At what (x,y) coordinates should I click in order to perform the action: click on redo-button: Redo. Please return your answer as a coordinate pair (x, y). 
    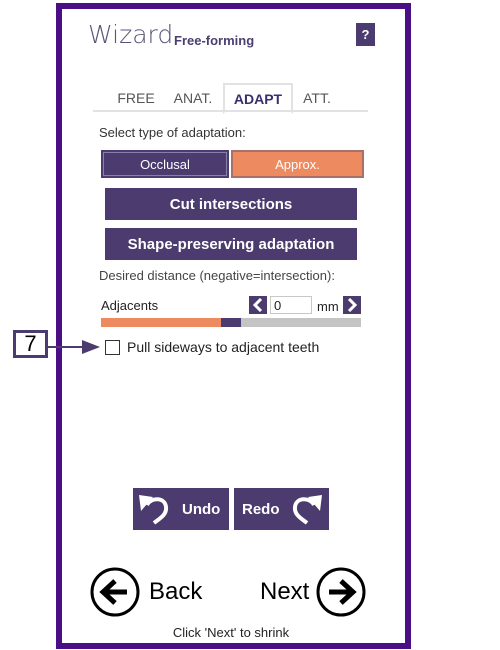
    Looking at the image, I should click on (281, 509).